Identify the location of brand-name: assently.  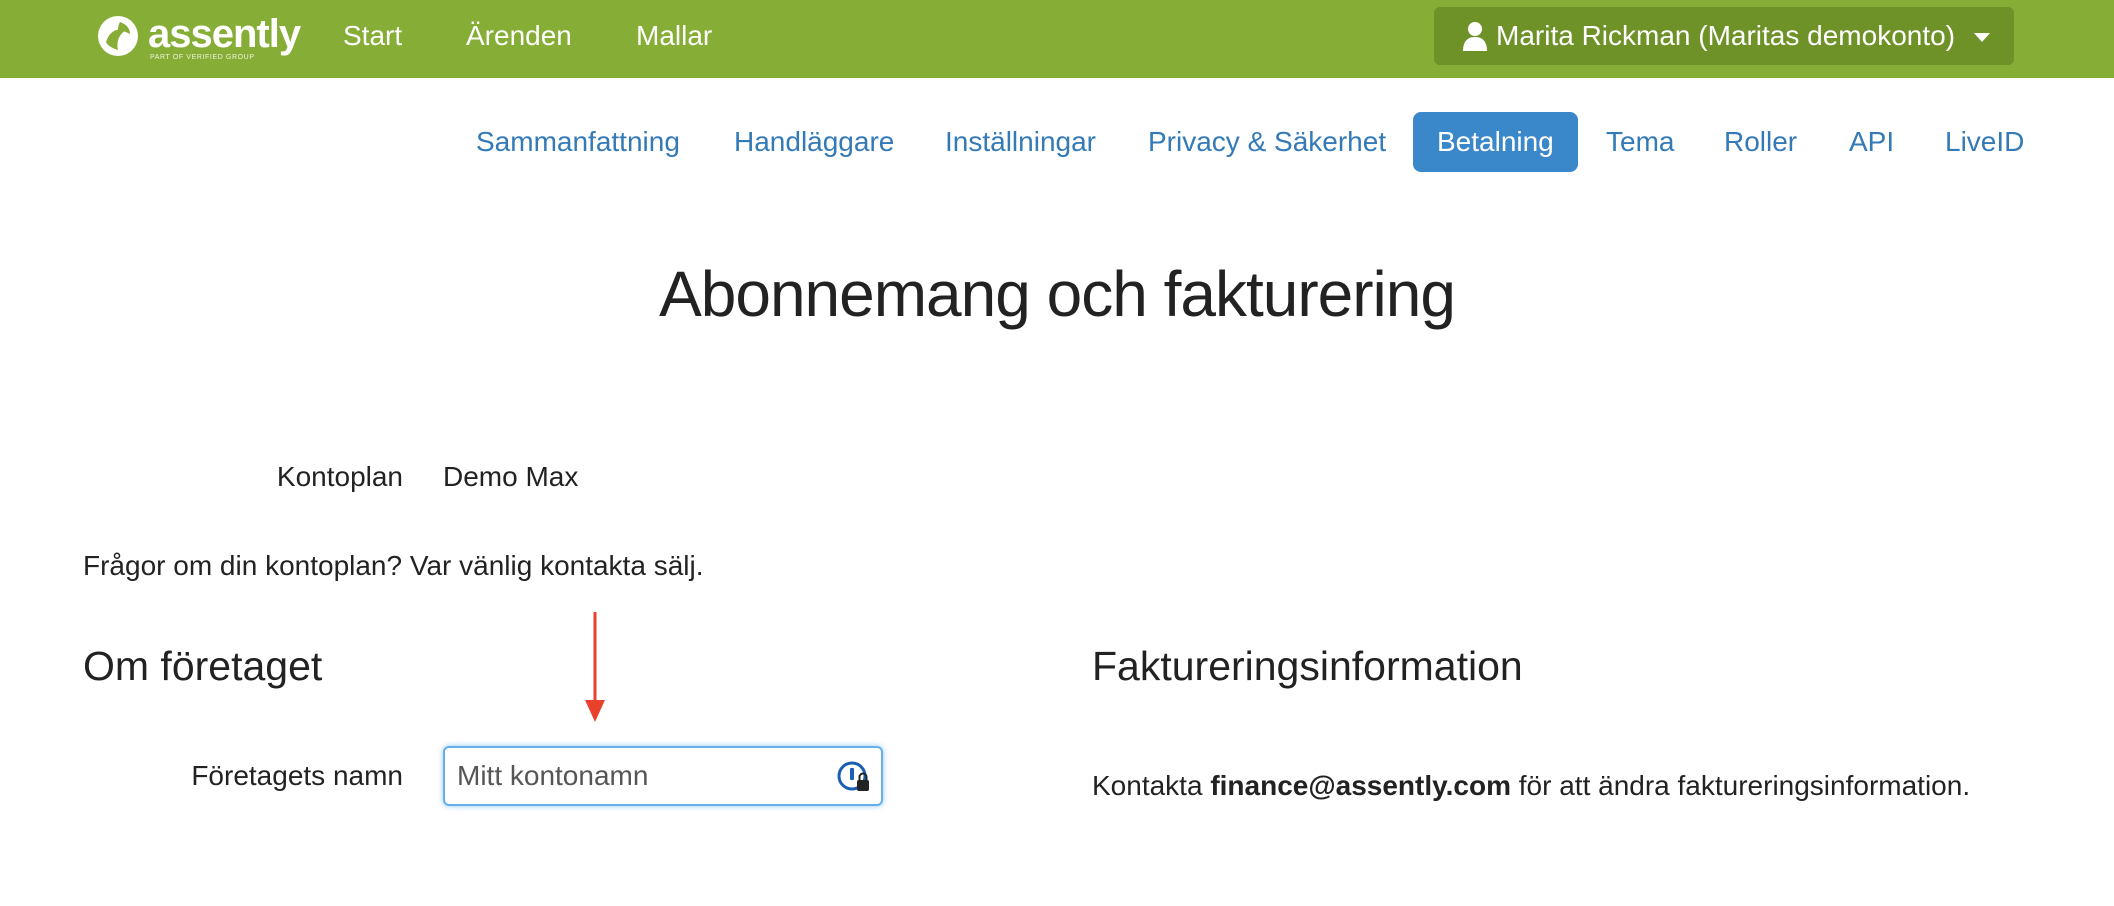
(224, 34).